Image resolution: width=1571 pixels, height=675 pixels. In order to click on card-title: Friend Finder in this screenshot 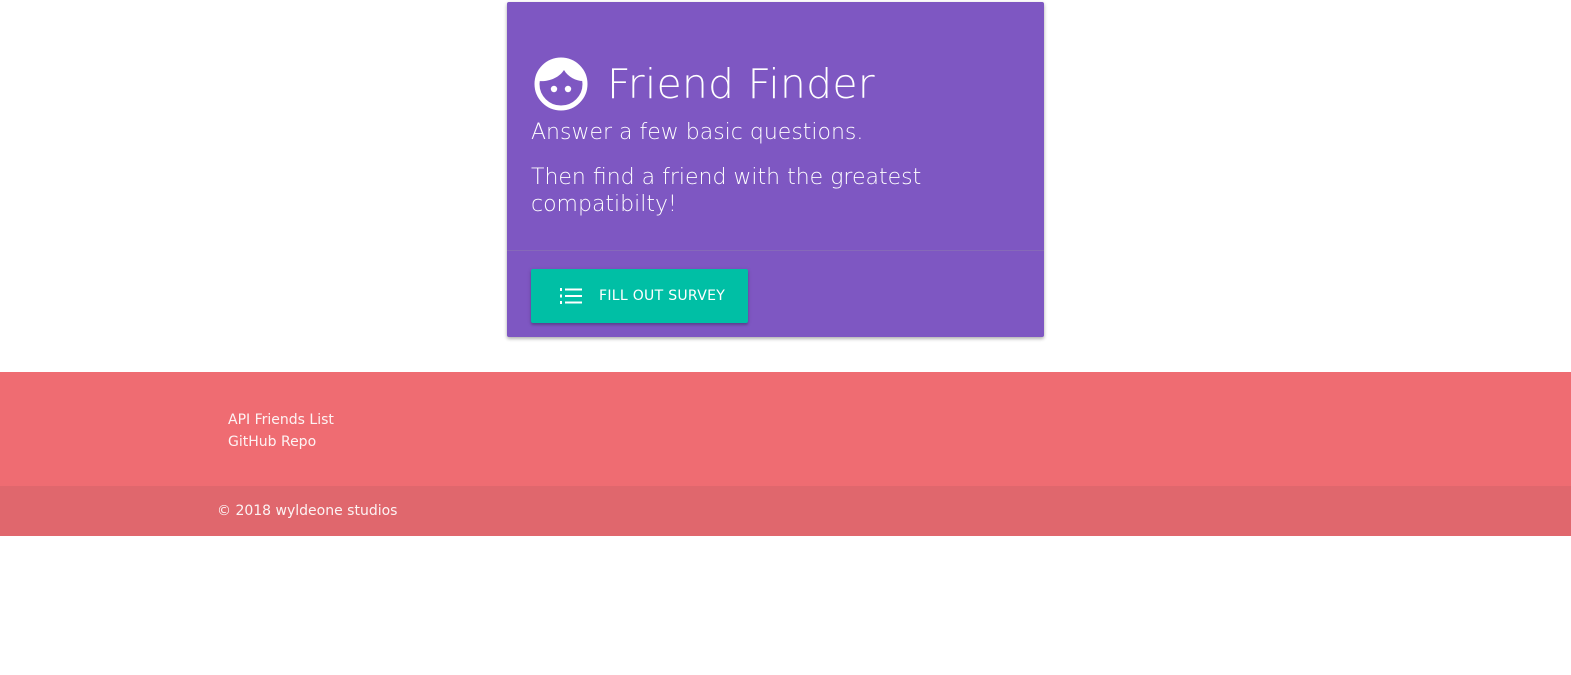, I will do `click(741, 84)`.